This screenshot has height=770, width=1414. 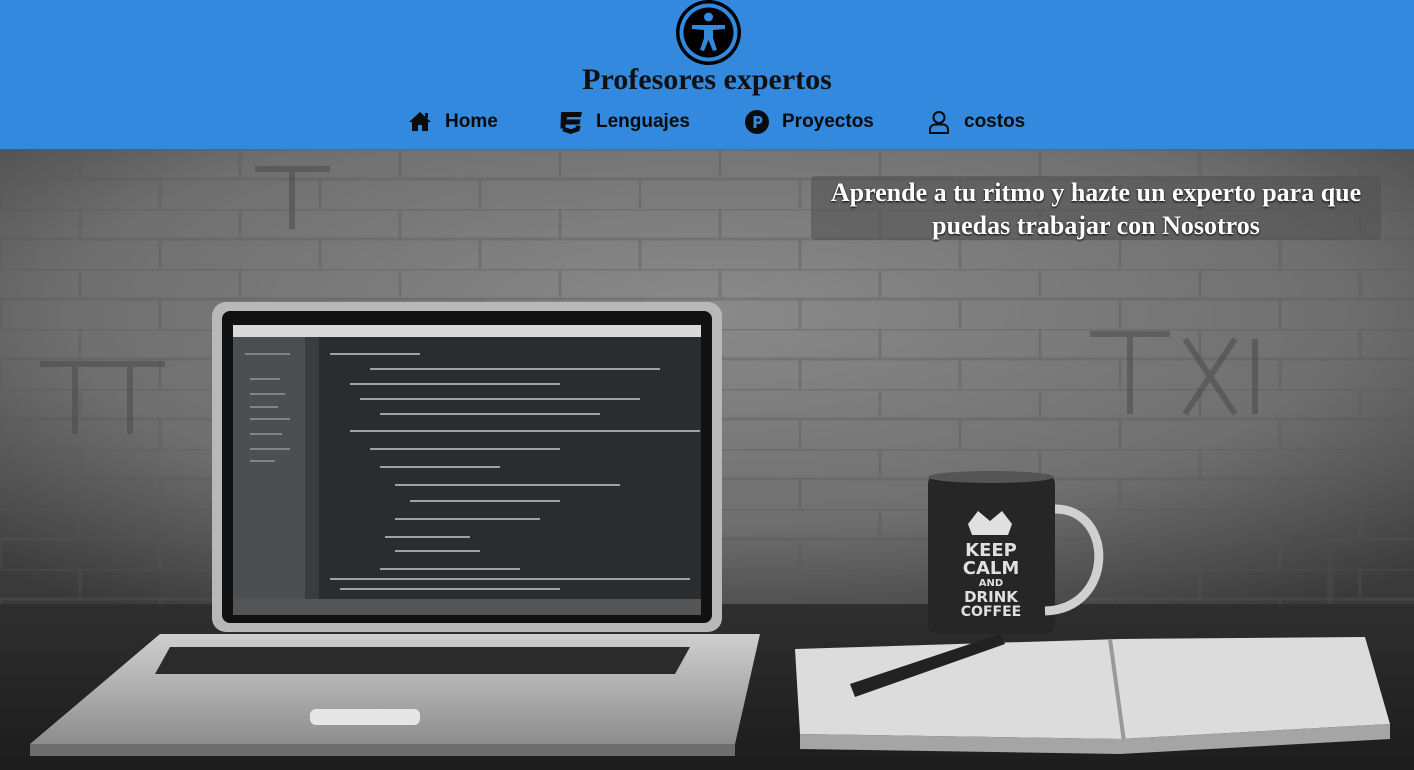 I want to click on user-outline-icon, so click(x=939, y=122).